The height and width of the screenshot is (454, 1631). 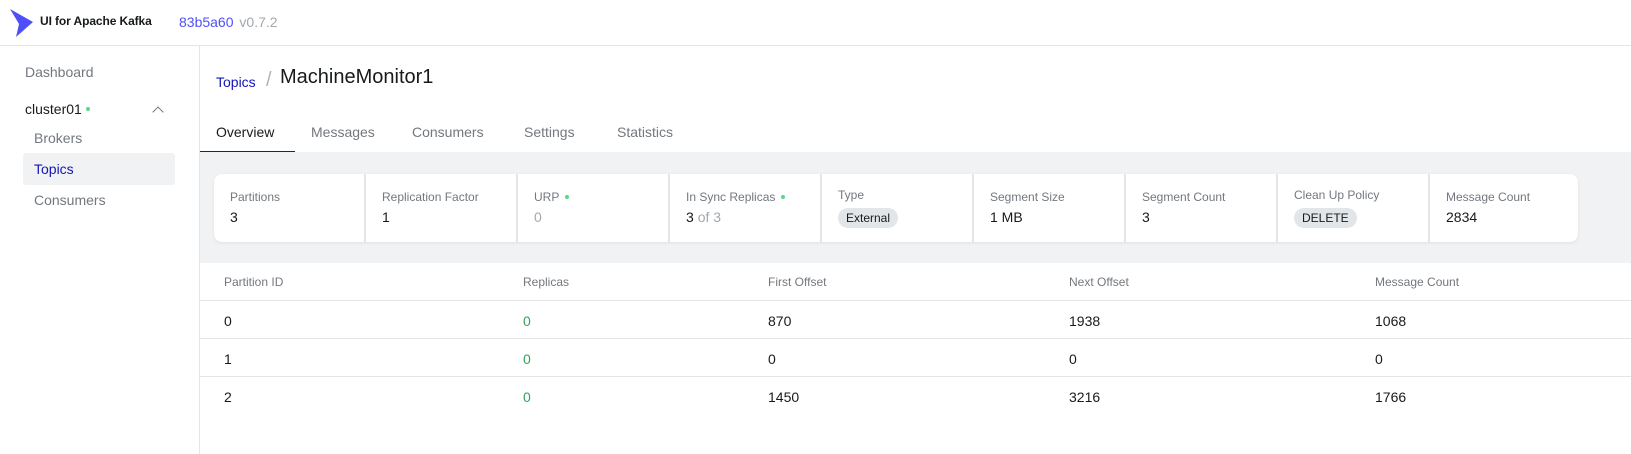 What do you see at coordinates (1027, 197) in the screenshot?
I see `metric-label: Segment Size` at bounding box center [1027, 197].